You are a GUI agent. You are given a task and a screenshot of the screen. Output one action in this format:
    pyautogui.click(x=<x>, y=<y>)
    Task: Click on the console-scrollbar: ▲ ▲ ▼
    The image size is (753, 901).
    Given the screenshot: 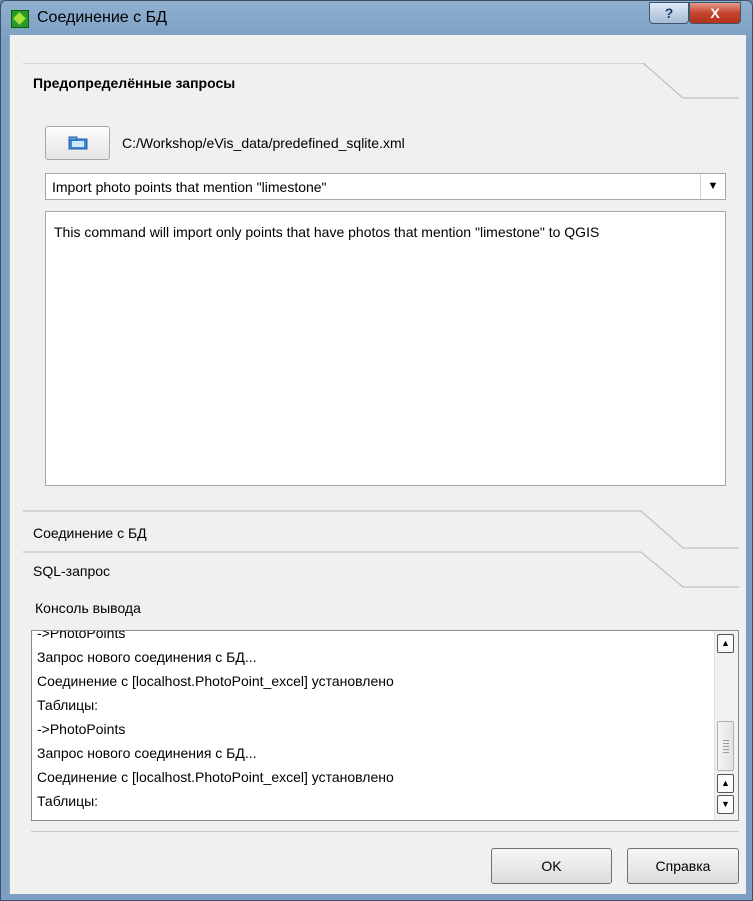 What is the action you would take?
    pyautogui.click(x=726, y=725)
    